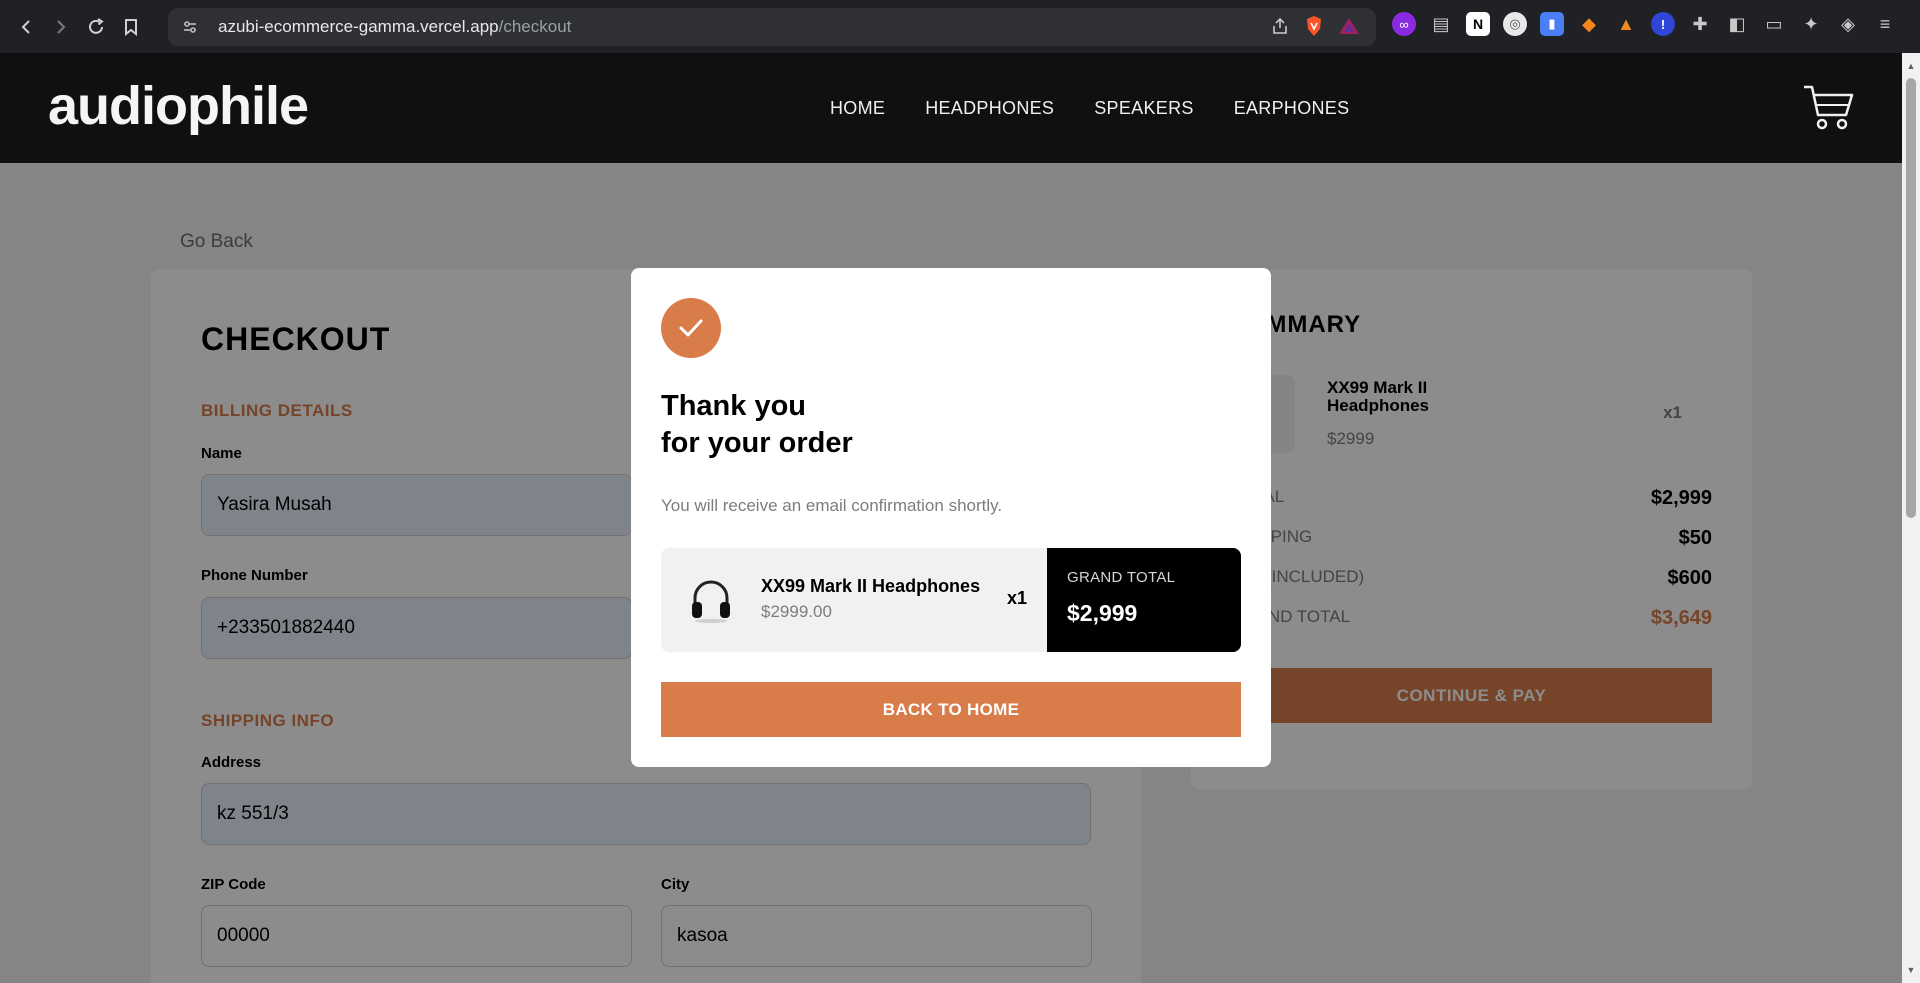  Describe the element at coordinates (131, 27) in the screenshot. I see `bookmark-icon` at that location.